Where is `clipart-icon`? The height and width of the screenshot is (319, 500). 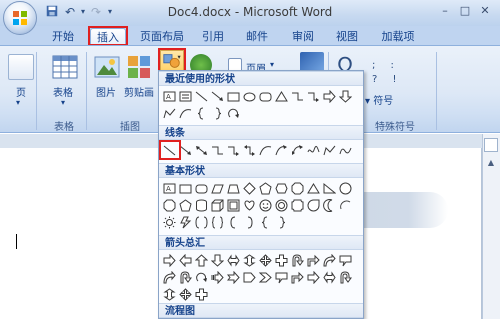
clipart-icon is located at coordinates (139, 67).